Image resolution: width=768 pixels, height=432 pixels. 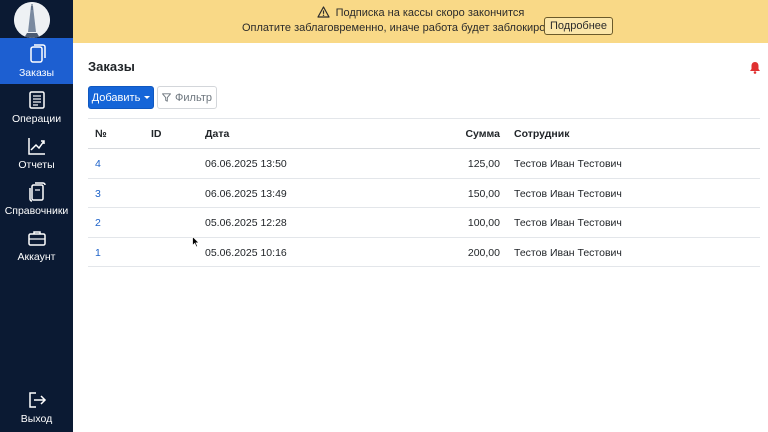 I want to click on filter-button: Фильтр, so click(x=187, y=97).